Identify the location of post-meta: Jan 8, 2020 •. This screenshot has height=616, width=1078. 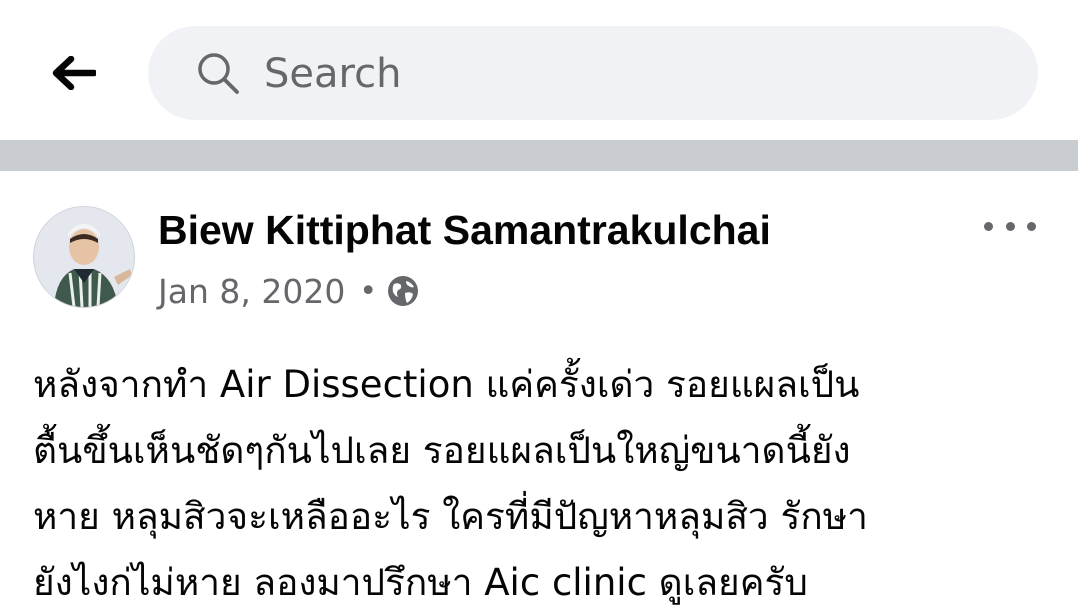
(288, 291).